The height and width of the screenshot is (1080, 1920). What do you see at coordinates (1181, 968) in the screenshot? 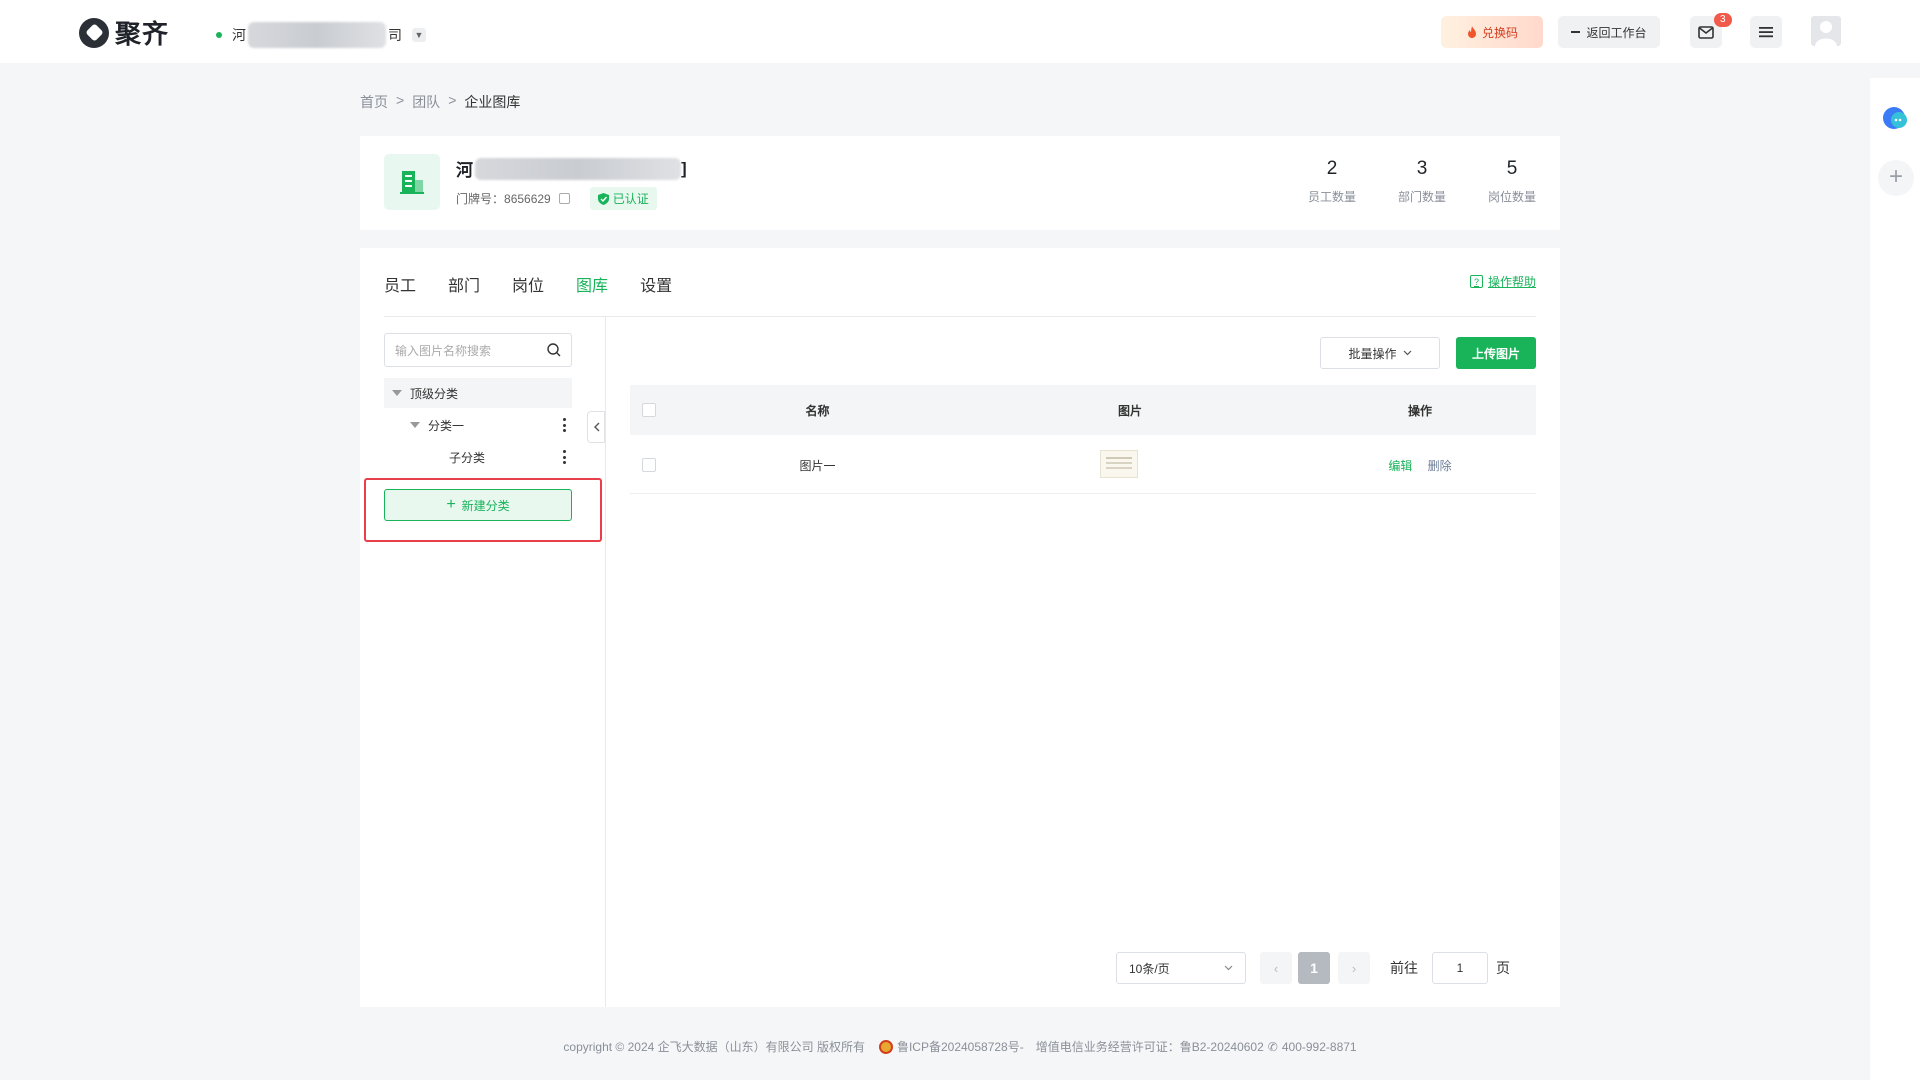
I see `page-size-select: 10条/页` at bounding box center [1181, 968].